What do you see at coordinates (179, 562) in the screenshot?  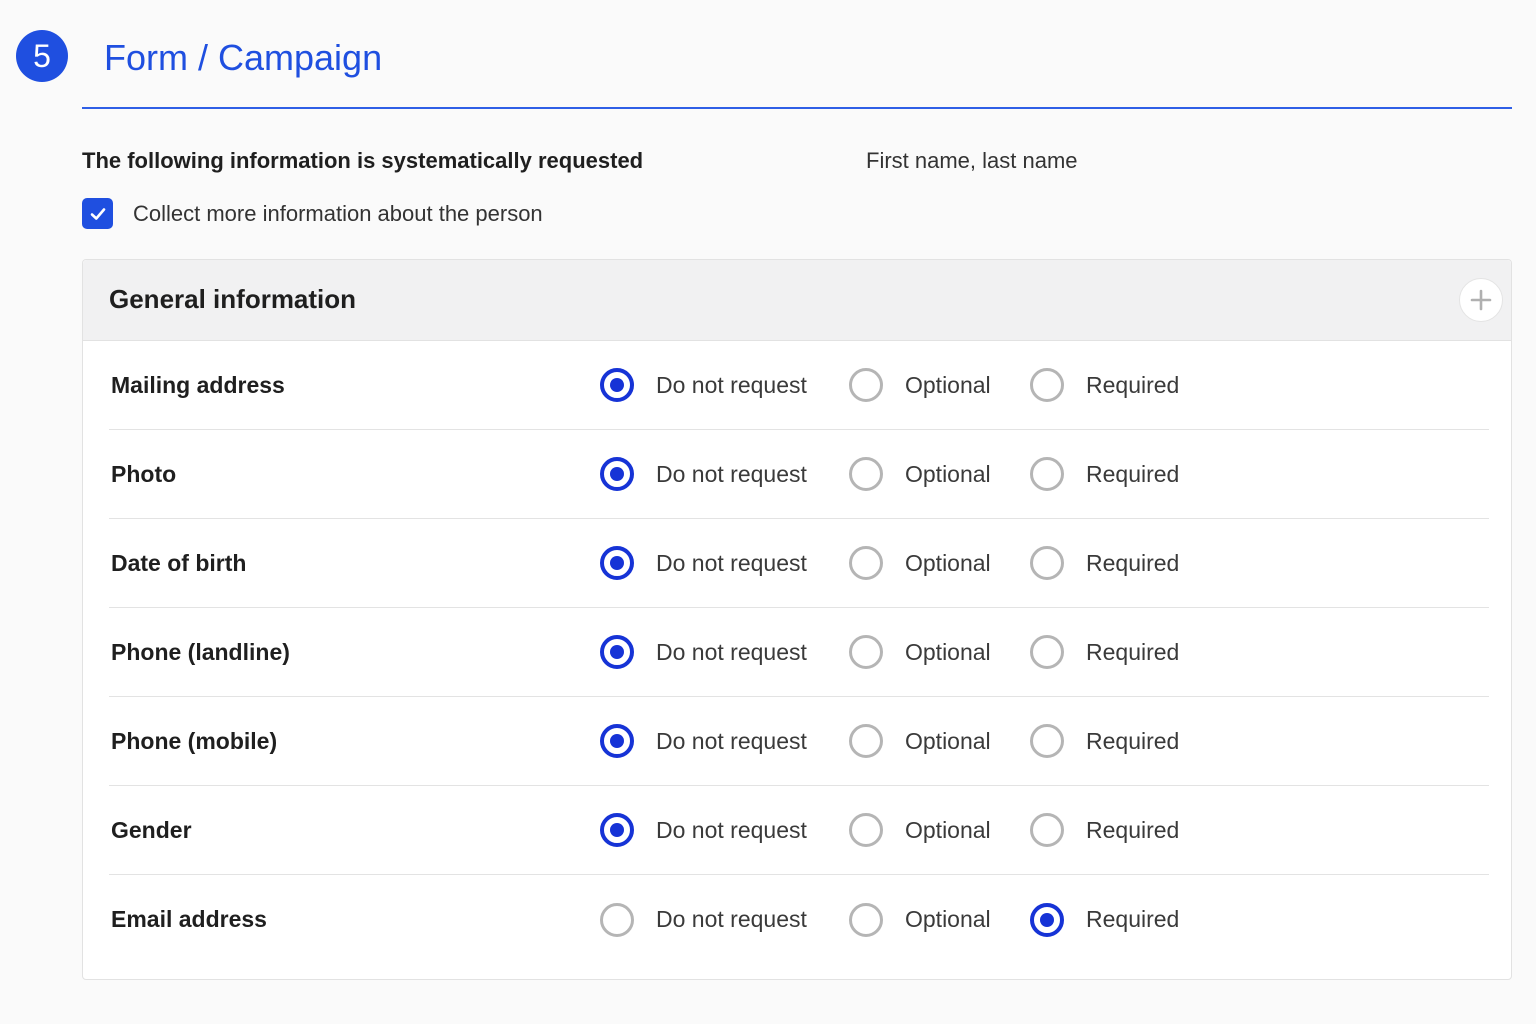 I see `field-label: Date of birth` at bounding box center [179, 562].